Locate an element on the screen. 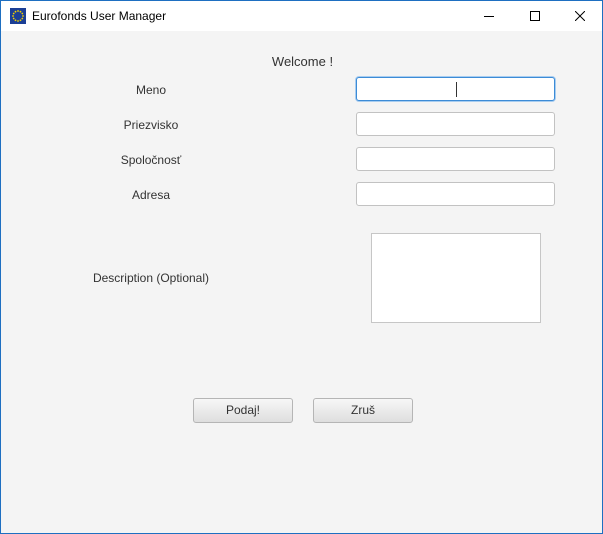 The height and width of the screenshot is (534, 603). maximize-button is located at coordinates (535, 16).